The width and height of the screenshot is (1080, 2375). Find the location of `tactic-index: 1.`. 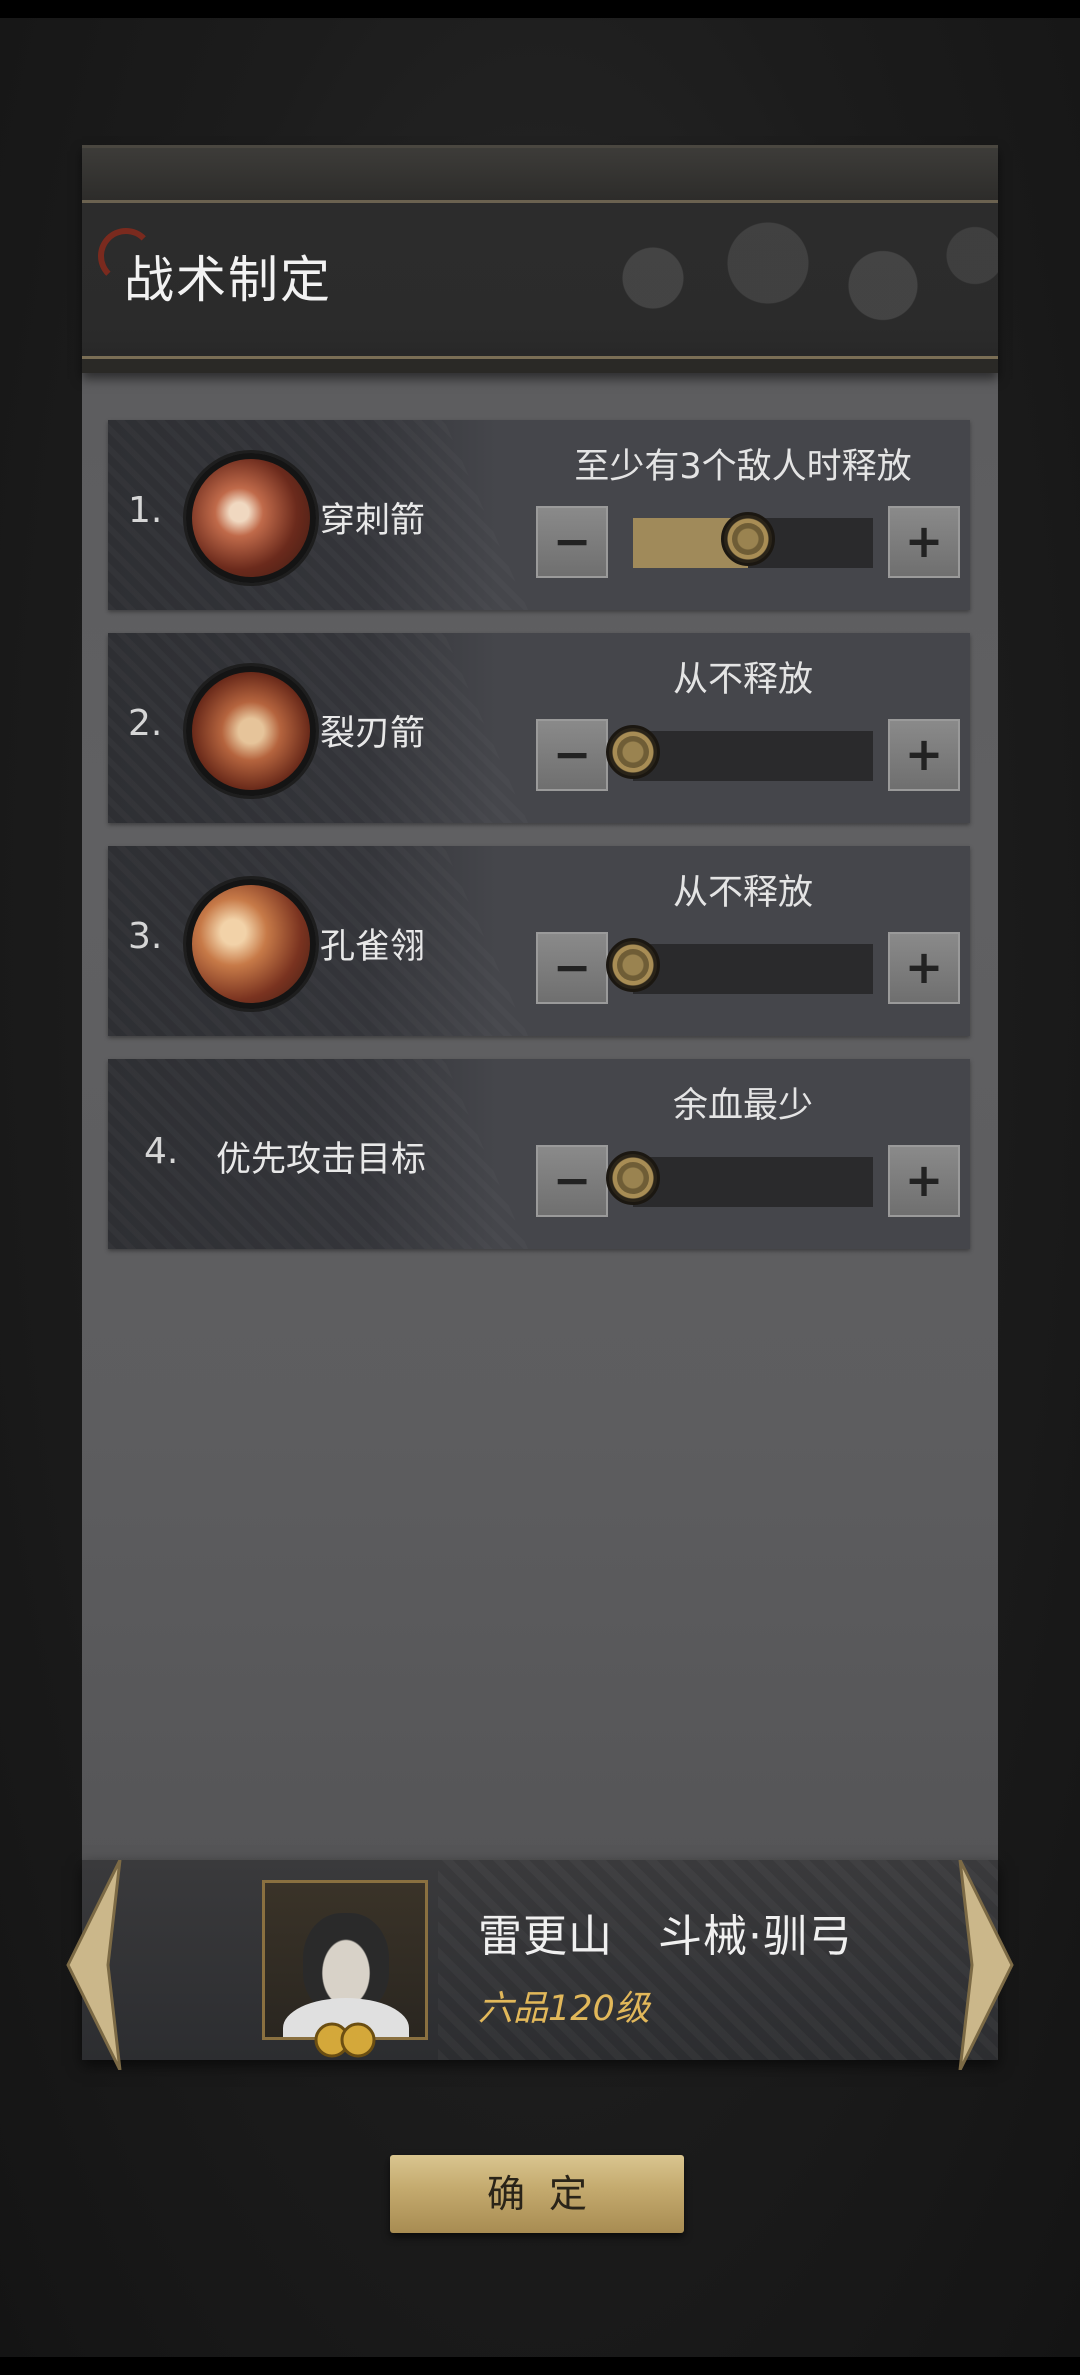

tactic-index: 1. is located at coordinates (145, 510).